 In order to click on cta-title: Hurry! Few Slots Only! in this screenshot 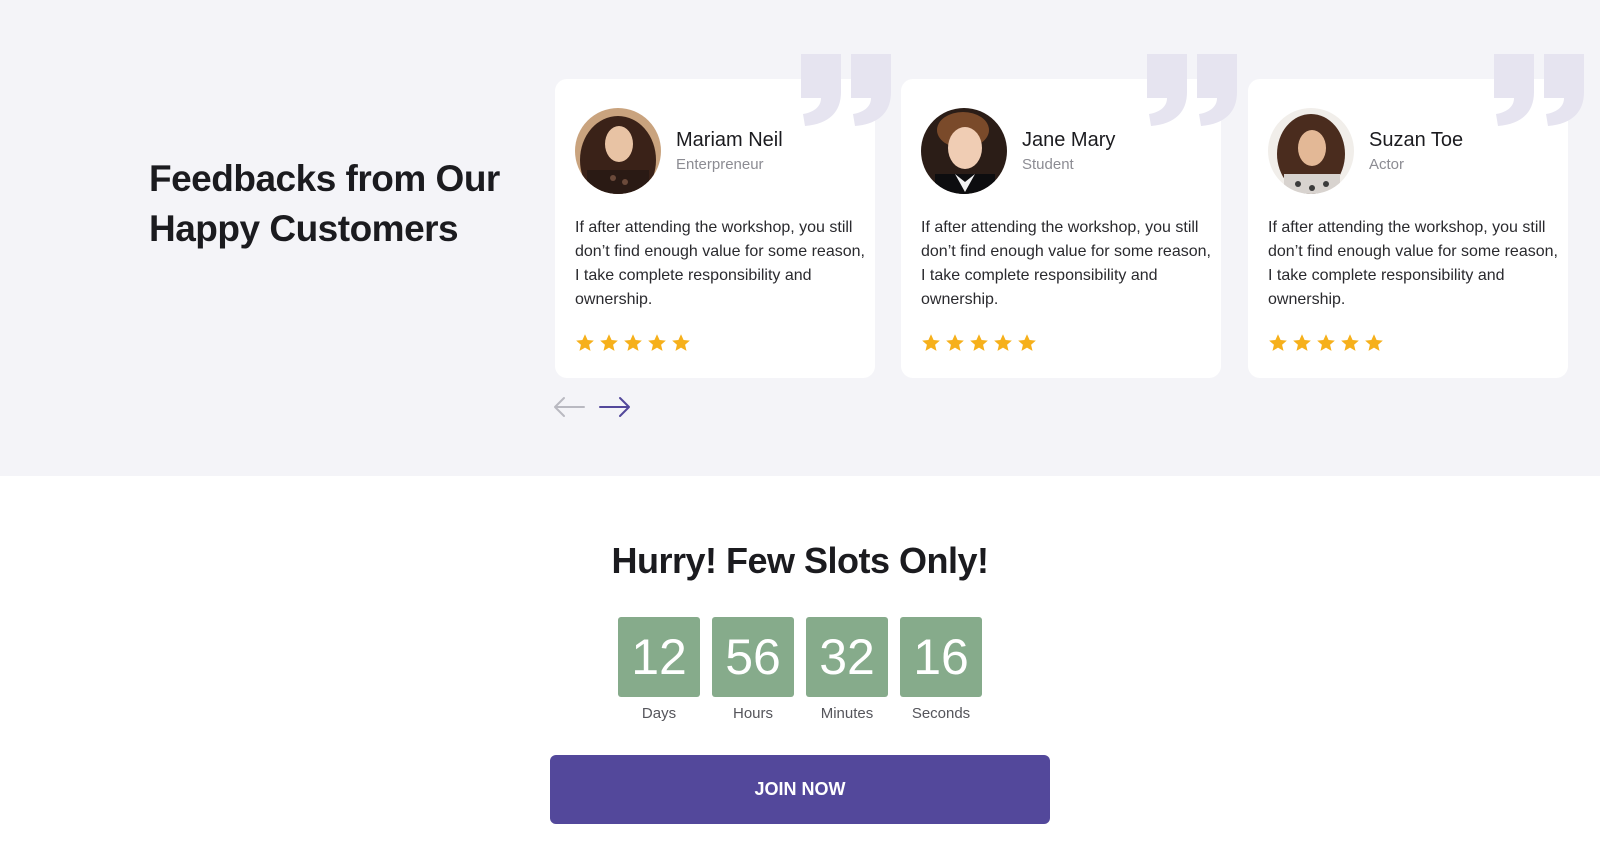, I will do `click(800, 560)`.